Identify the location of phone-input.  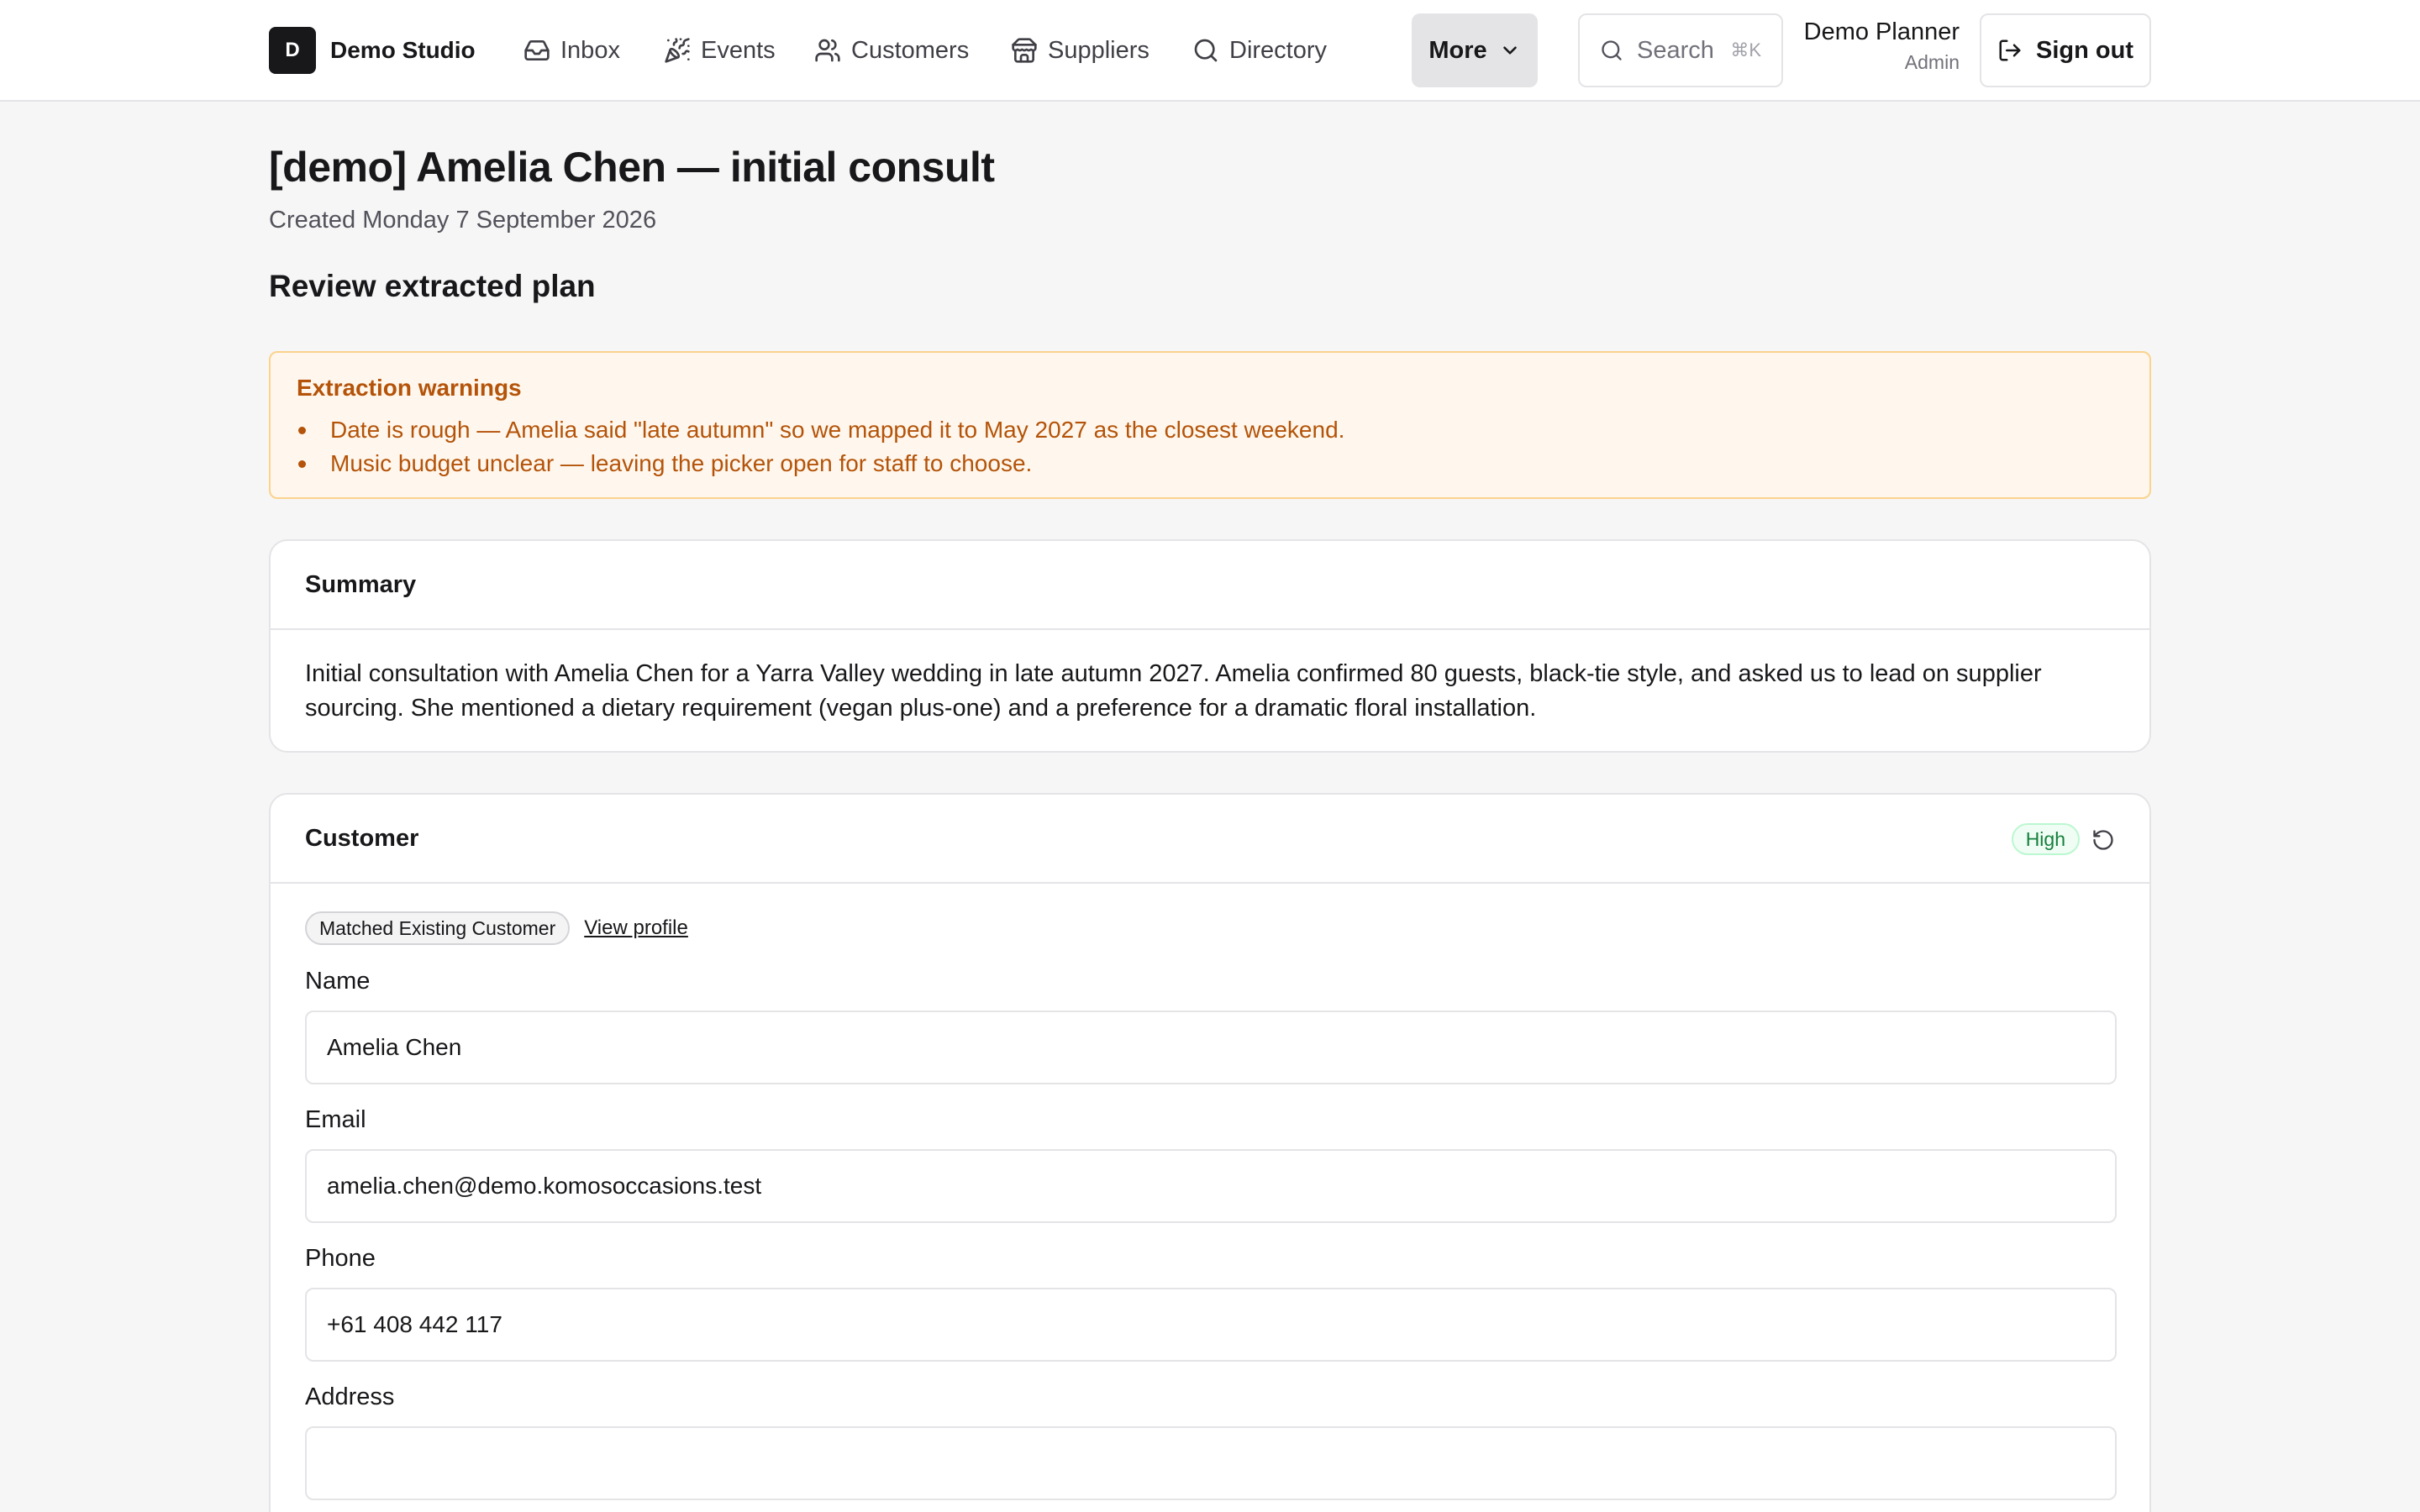
(1211, 1325).